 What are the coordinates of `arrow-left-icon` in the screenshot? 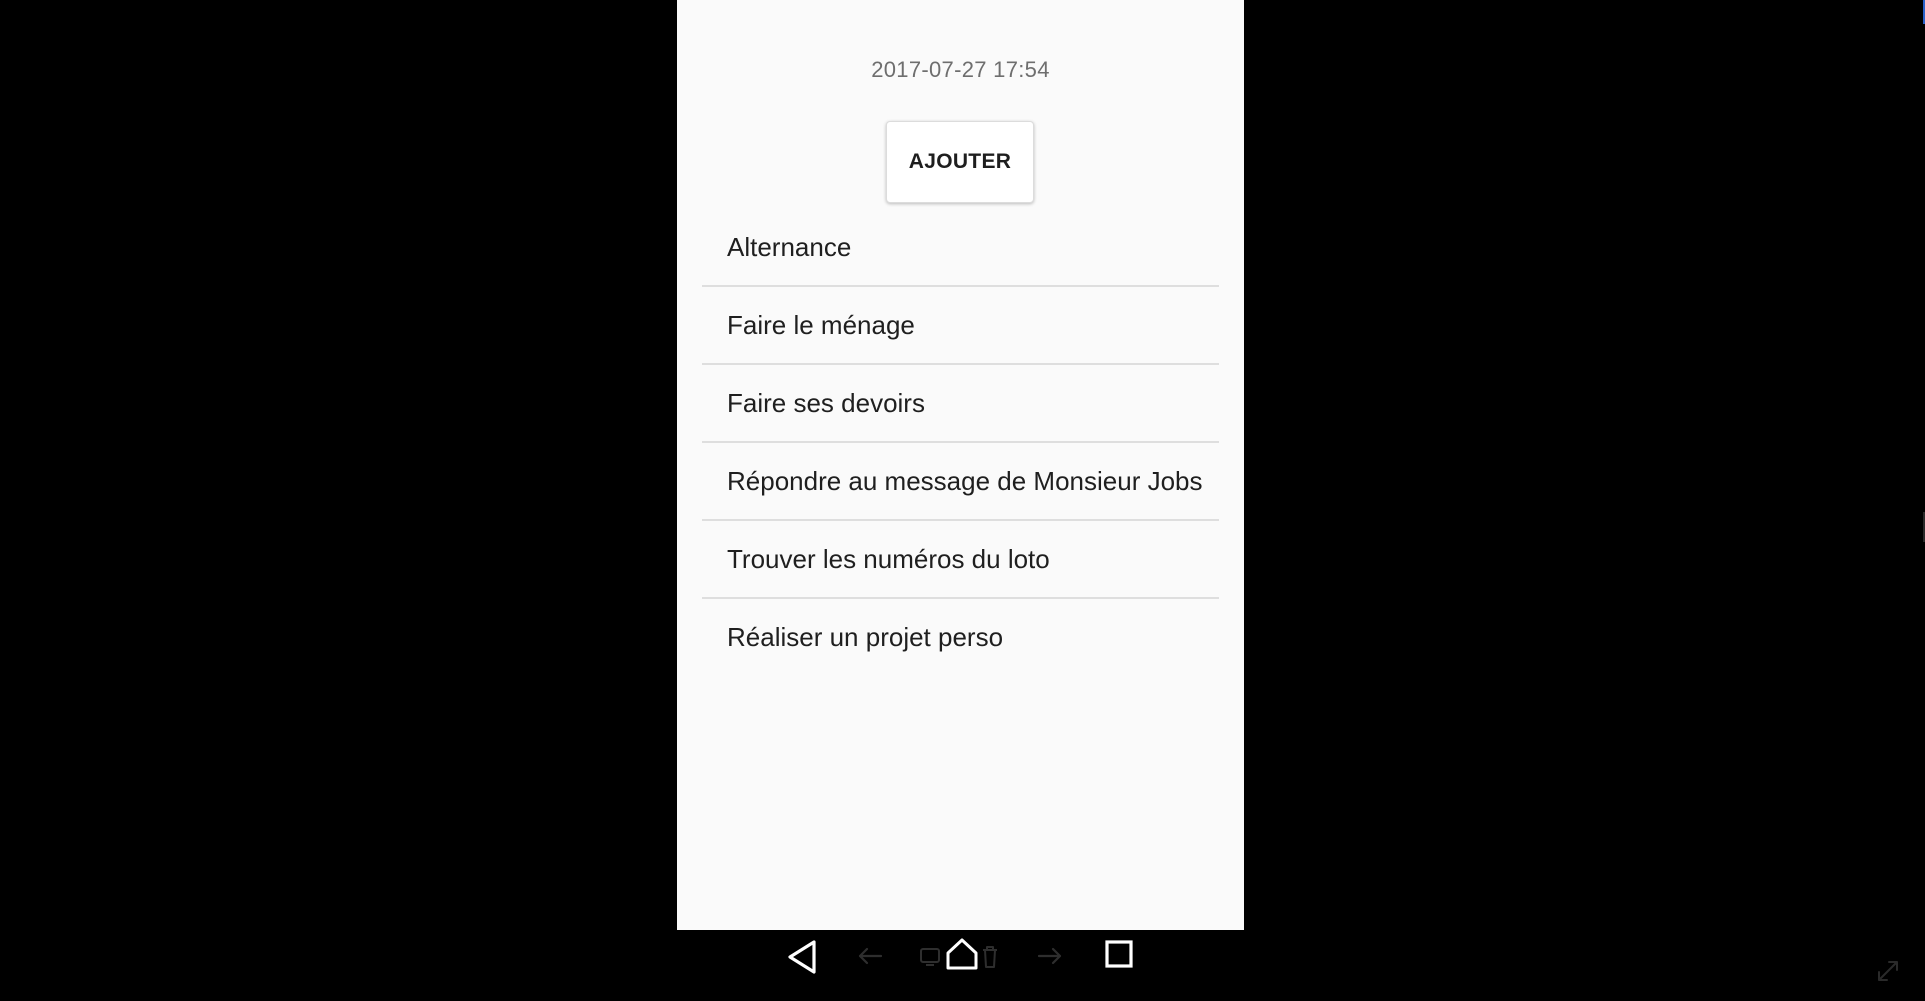 It's located at (870, 956).